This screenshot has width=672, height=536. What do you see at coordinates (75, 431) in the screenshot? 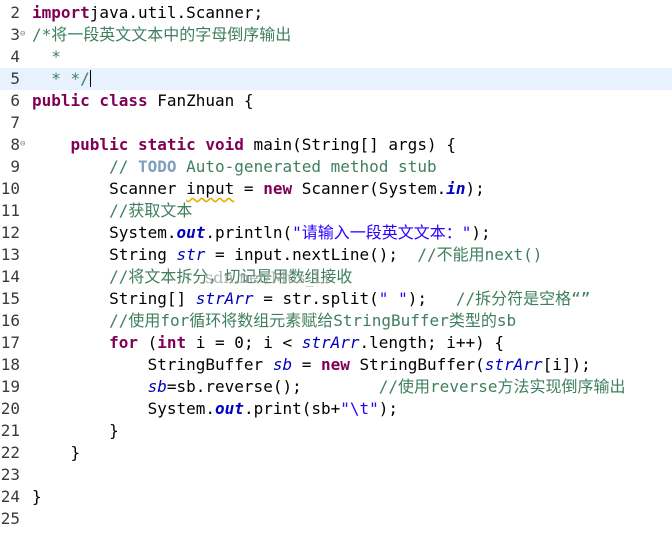
I see `code-text: }` at bounding box center [75, 431].